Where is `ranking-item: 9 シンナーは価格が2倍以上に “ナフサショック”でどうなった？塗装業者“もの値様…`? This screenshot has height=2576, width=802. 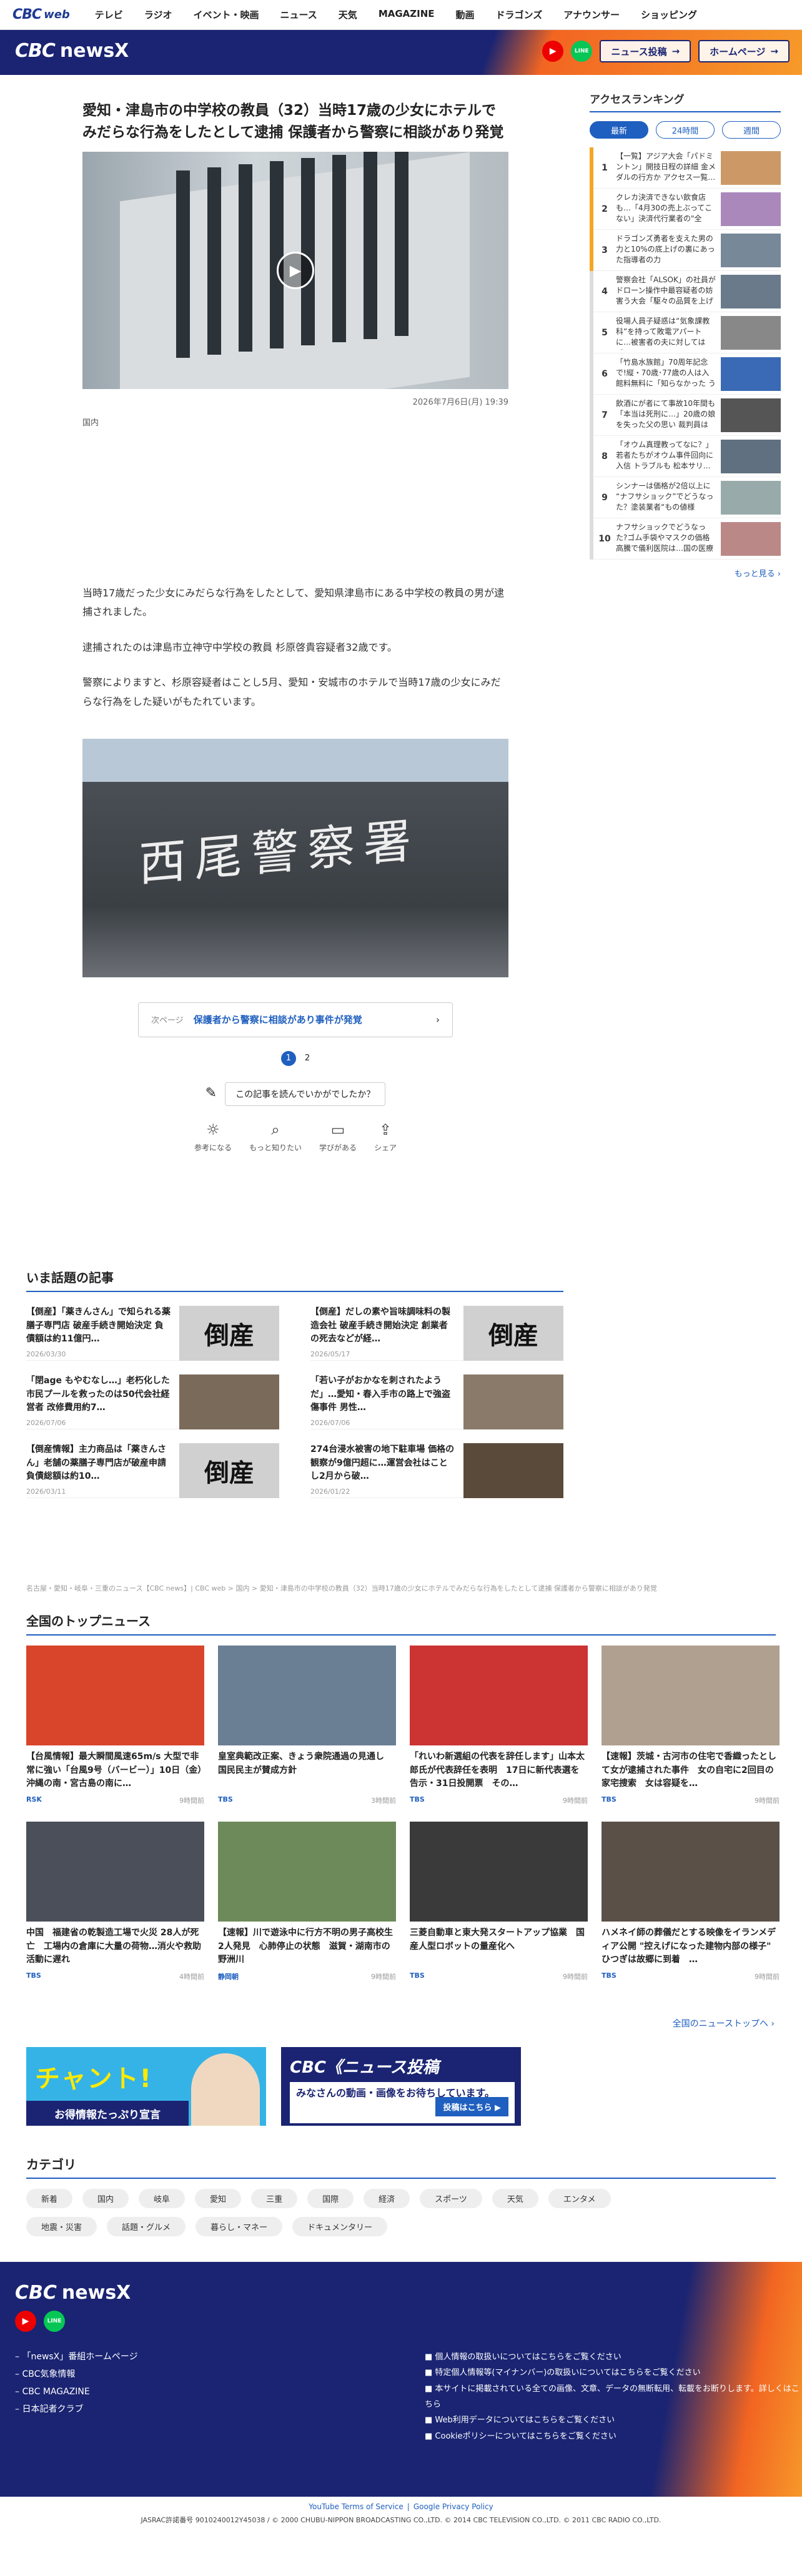
ranking-item: 9 シンナーは価格が2倍以上に “ナフサショック”でどうなった？塗装業者“もの値様… is located at coordinates (685, 497).